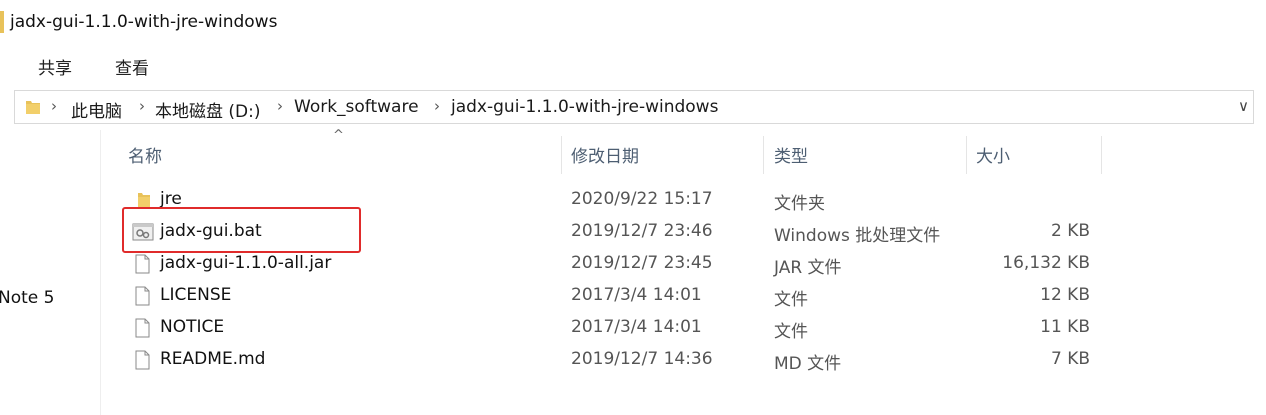  I want to click on file-name: LICENSE, so click(196, 295).